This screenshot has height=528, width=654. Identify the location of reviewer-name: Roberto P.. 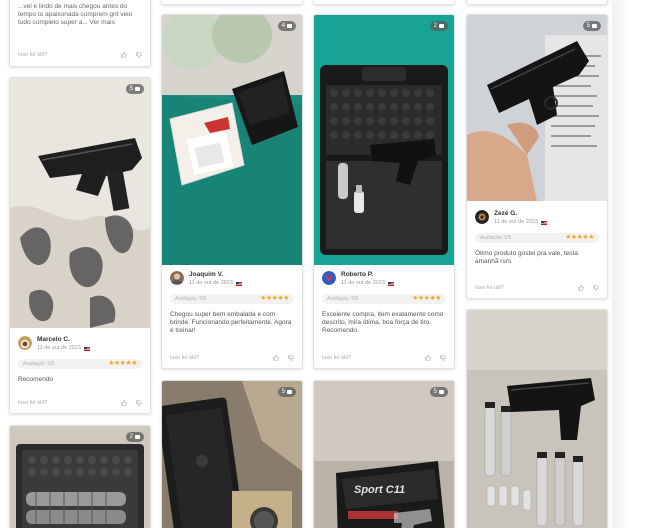
(357, 274).